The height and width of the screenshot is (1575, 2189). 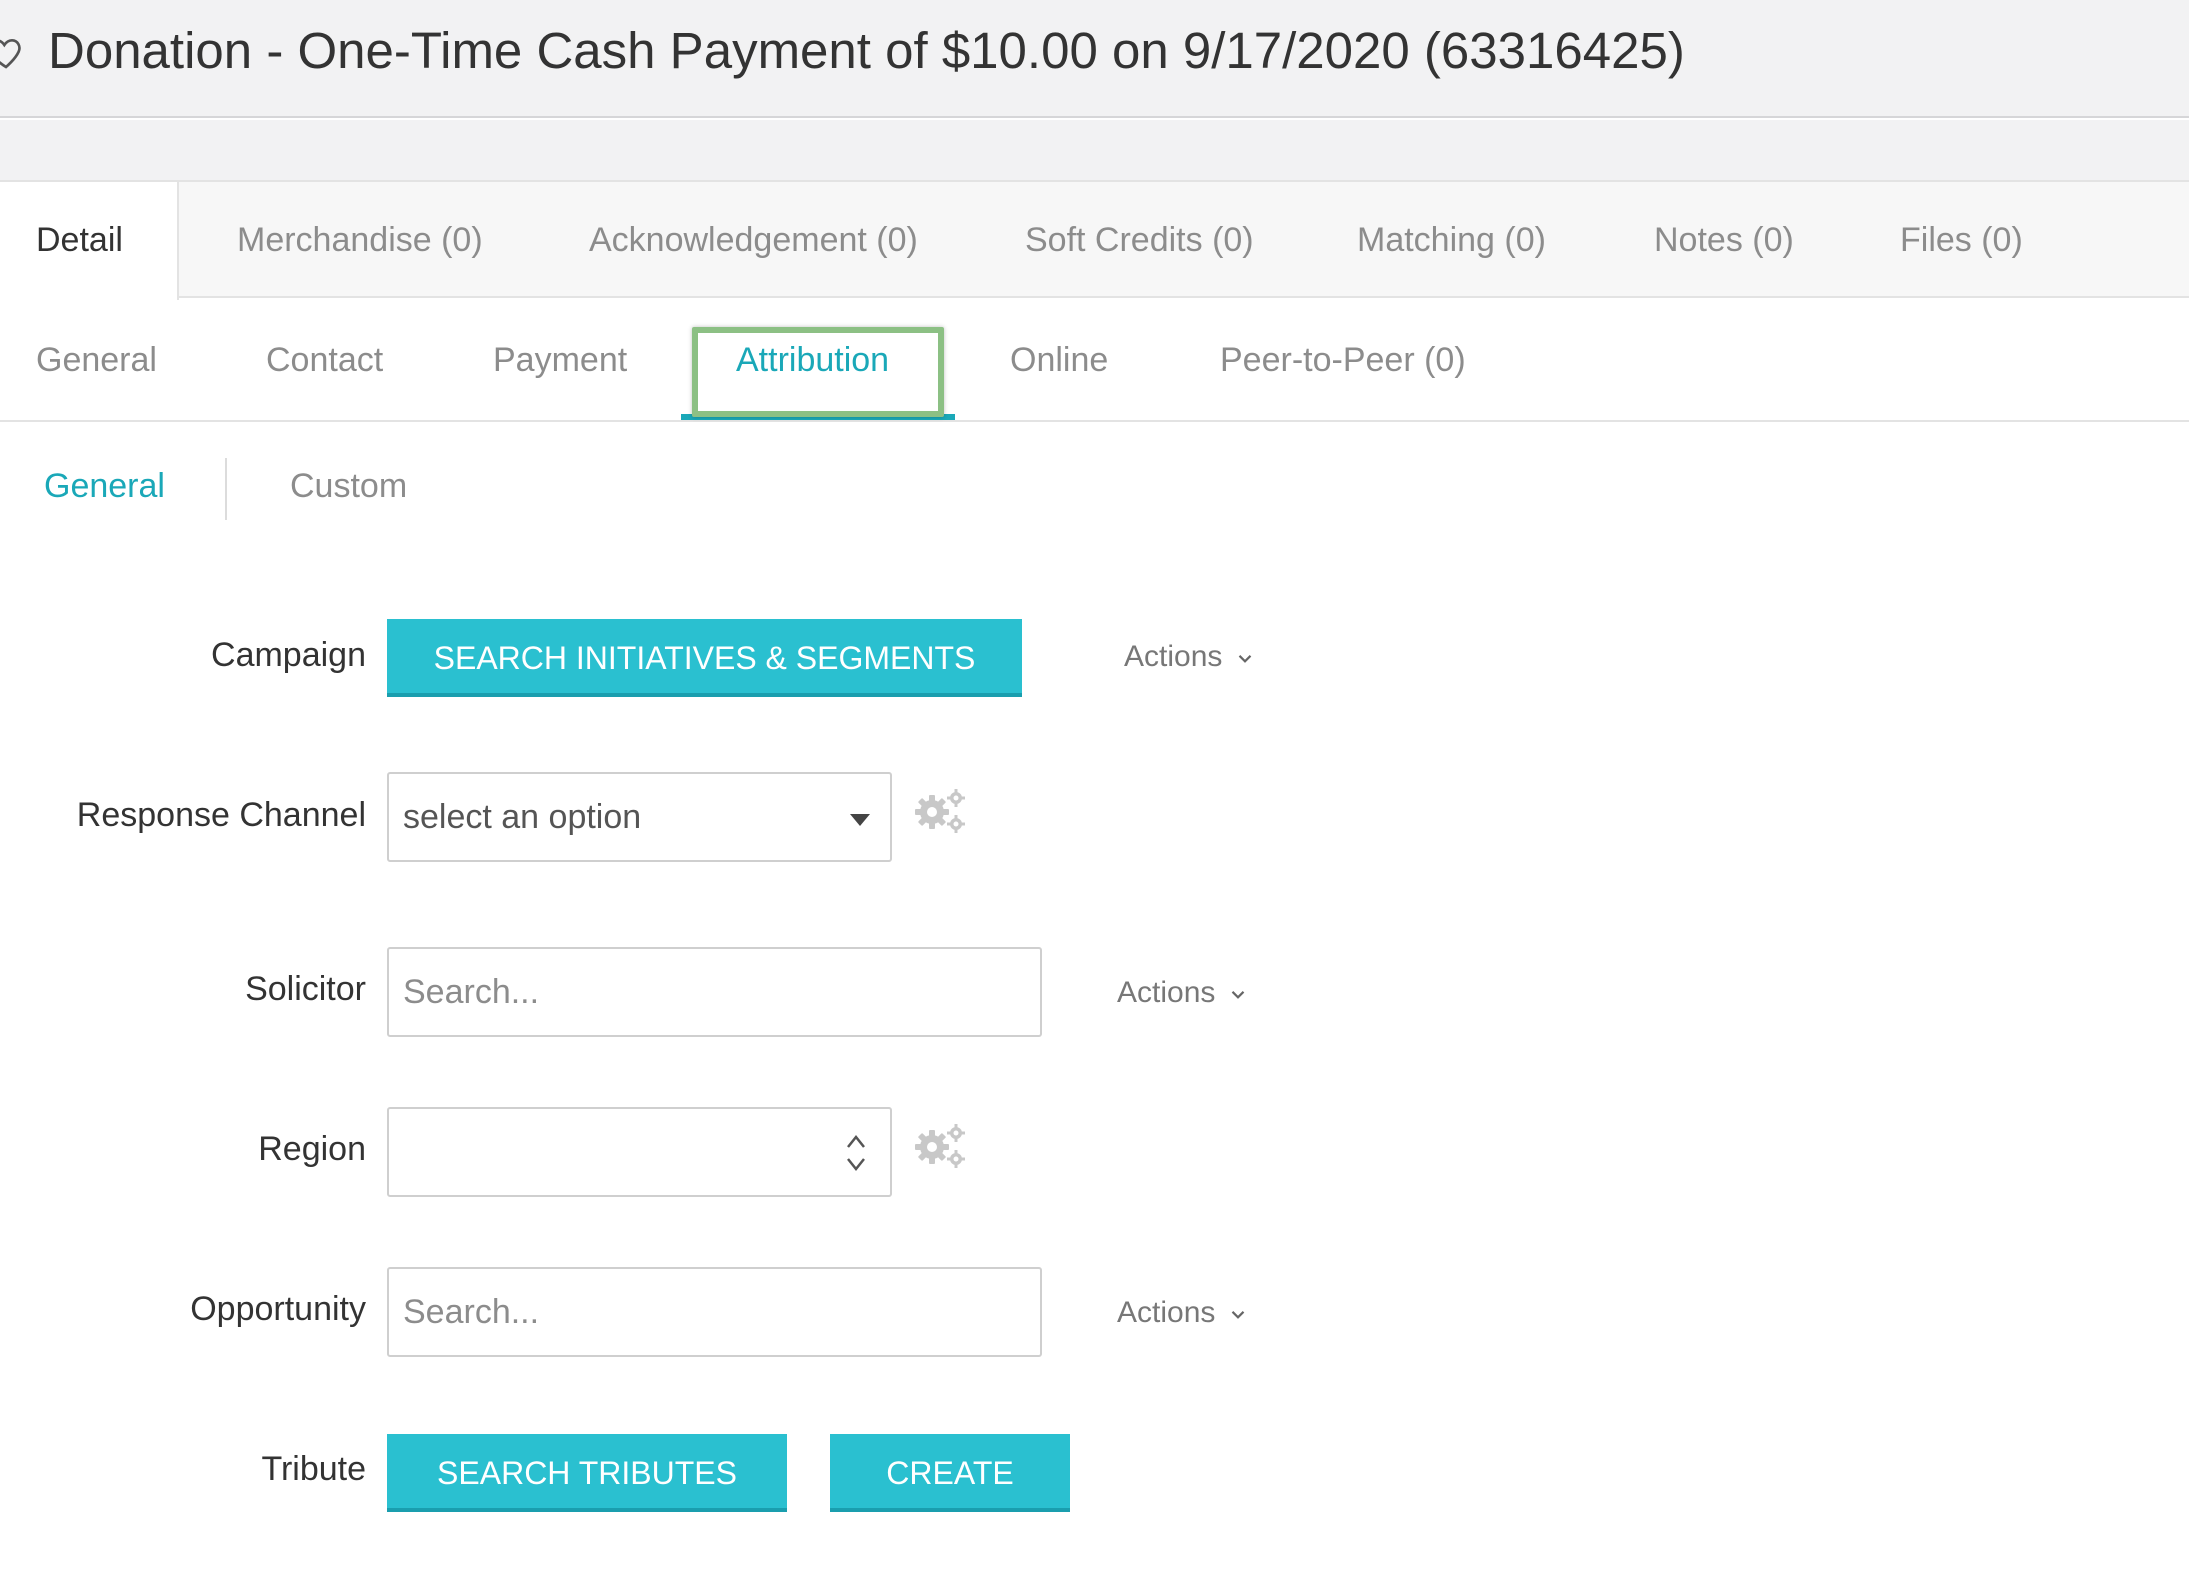 What do you see at coordinates (348, 486) in the screenshot?
I see `section-tab-custom: Custom` at bounding box center [348, 486].